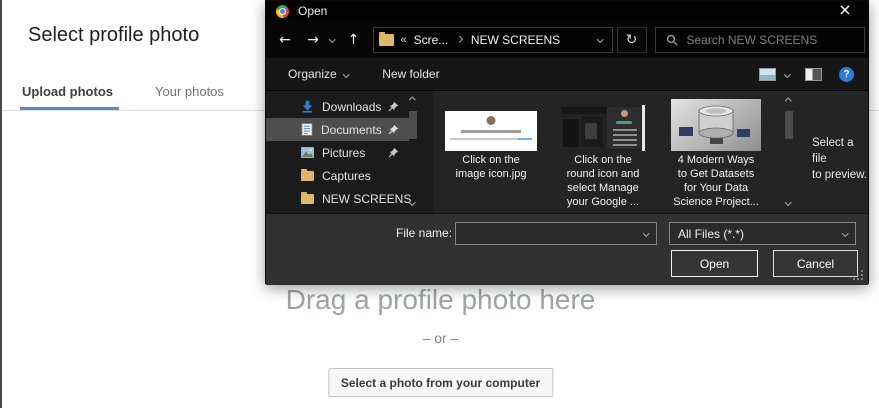 Image resolution: width=879 pixels, height=408 pixels. I want to click on organize-label: Organize, so click(312, 74).